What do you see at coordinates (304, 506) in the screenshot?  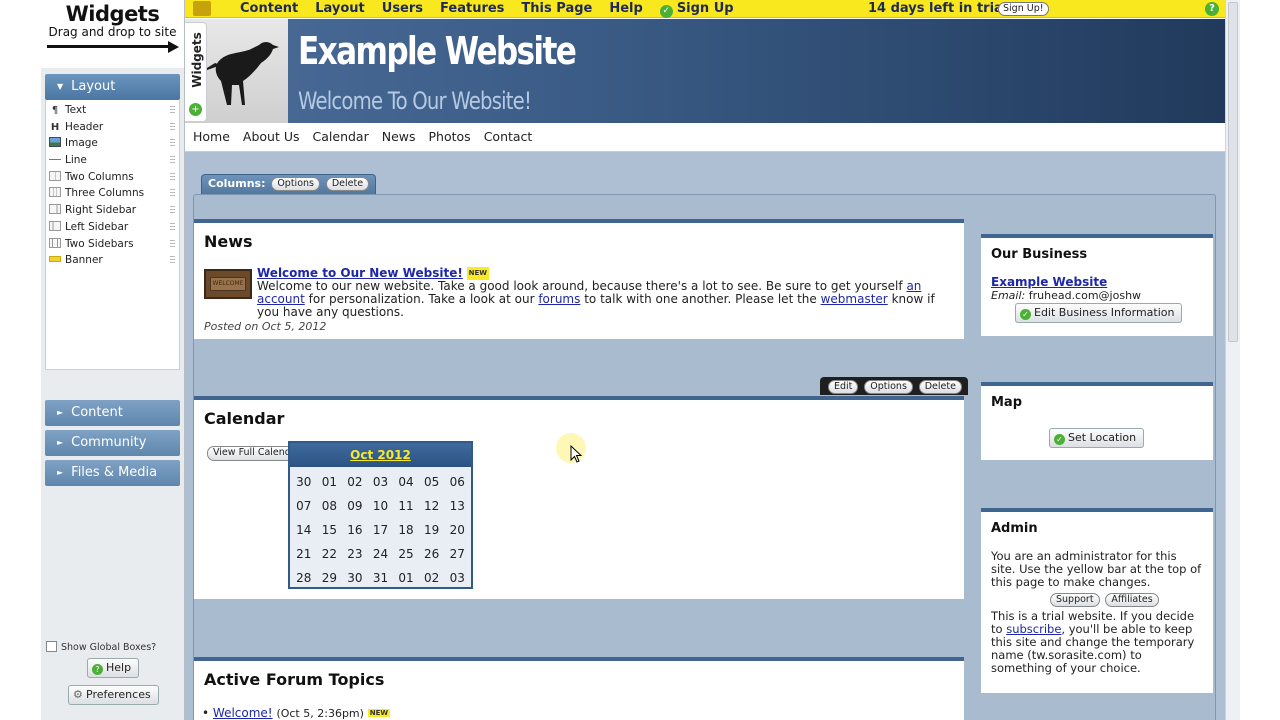 I see `calendar-day: 07` at bounding box center [304, 506].